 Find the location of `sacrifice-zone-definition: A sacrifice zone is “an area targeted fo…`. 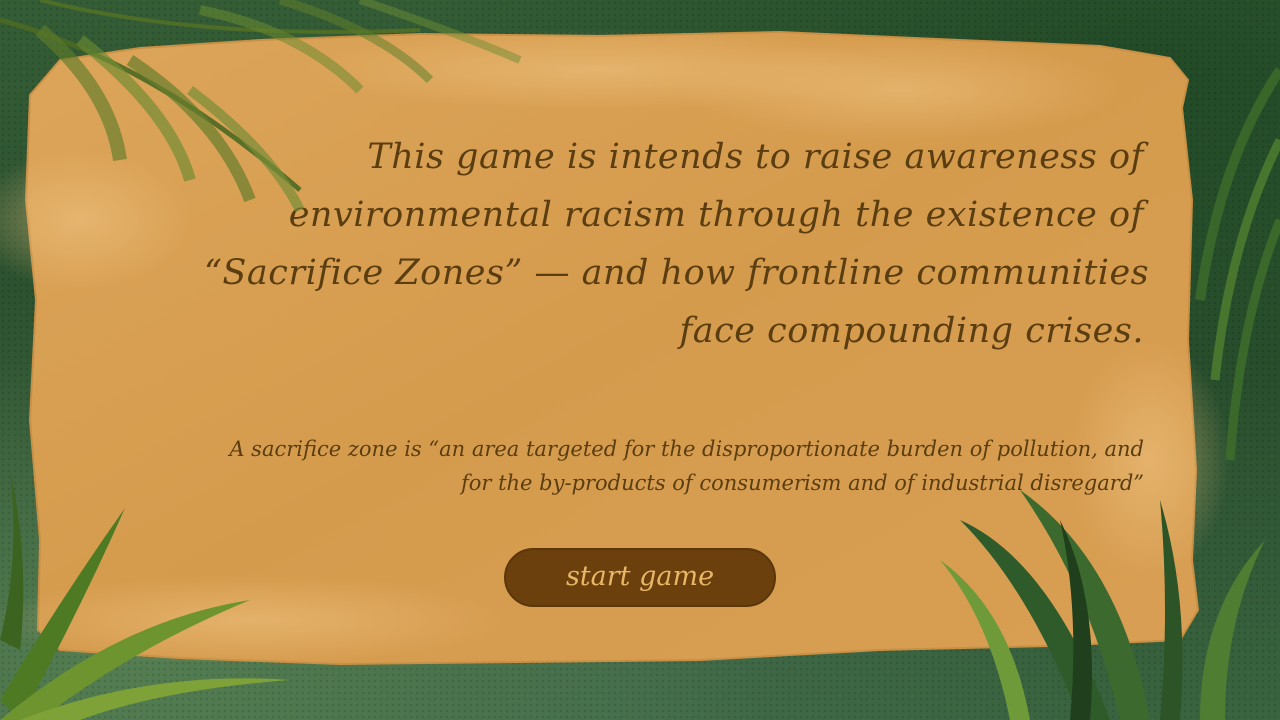

sacrifice-zone-definition: A sacrifice zone is “an area targeted fo… is located at coordinates (674, 466).